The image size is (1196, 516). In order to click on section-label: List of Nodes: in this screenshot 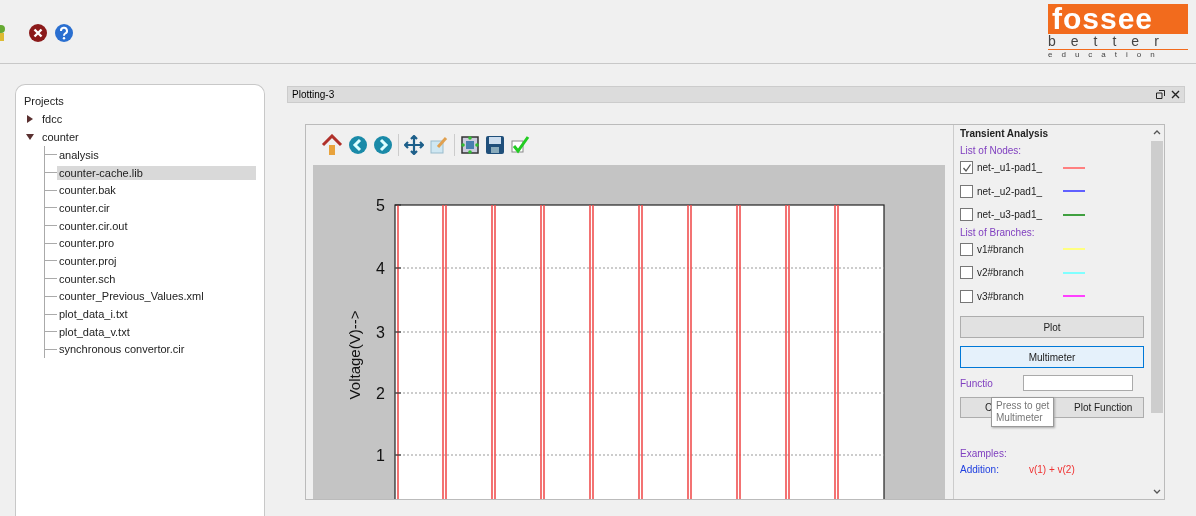, I will do `click(991, 150)`.